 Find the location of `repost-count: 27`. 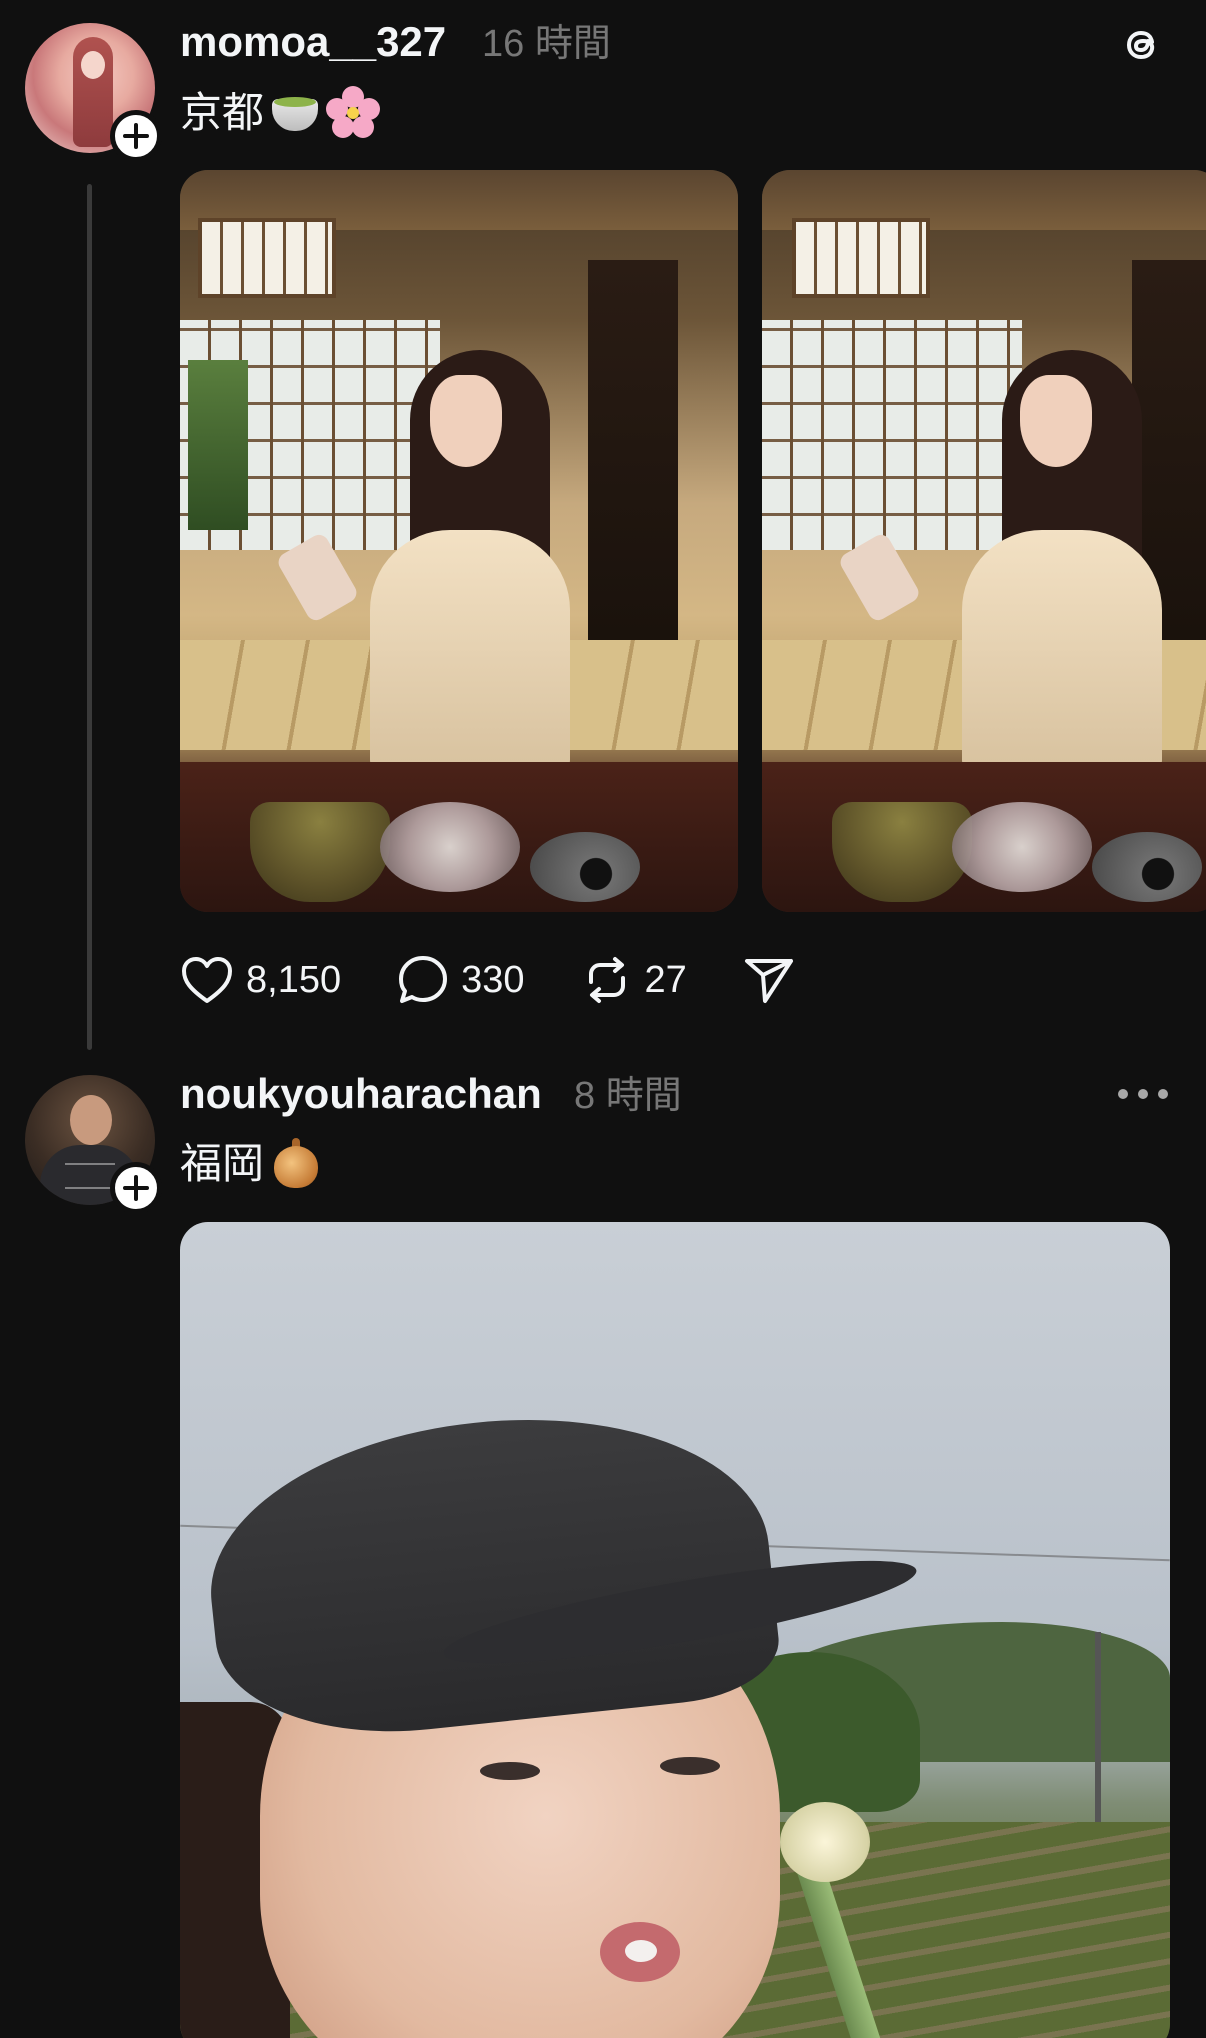

repost-count: 27 is located at coordinates (665, 979).